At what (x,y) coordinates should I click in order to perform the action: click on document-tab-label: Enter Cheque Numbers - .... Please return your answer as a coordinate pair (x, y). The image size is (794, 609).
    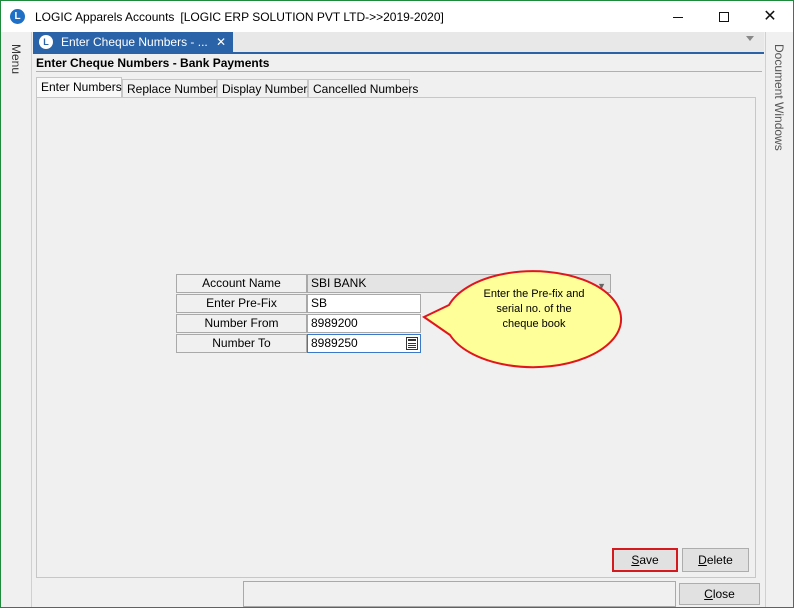
    Looking at the image, I should click on (134, 42).